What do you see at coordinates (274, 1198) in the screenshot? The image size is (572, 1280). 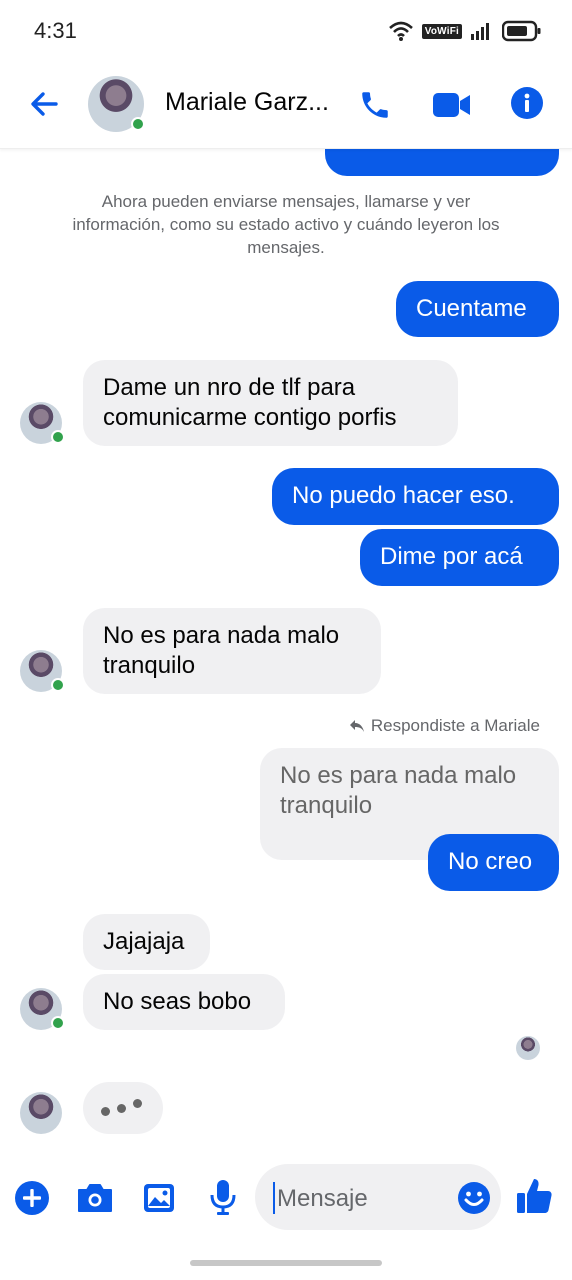 I see `text-cursor` at bounding box center [274, 1198].